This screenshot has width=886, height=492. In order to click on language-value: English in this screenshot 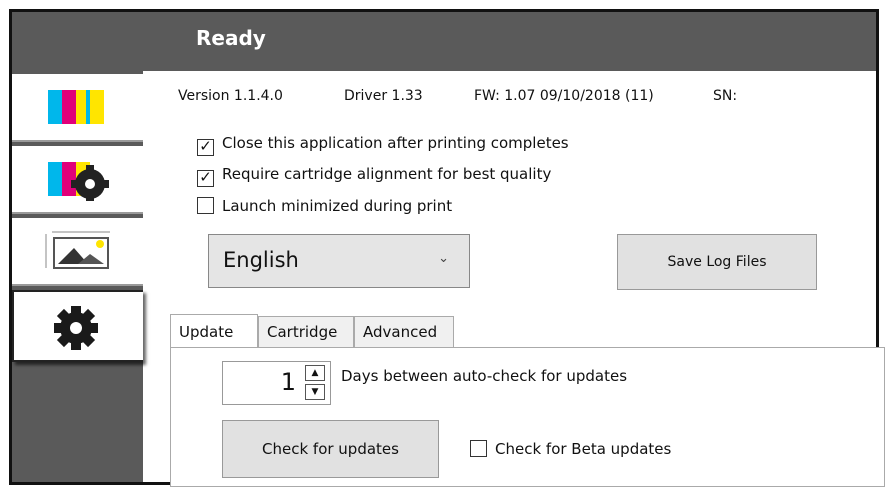, I will do `click(261, 260)`.